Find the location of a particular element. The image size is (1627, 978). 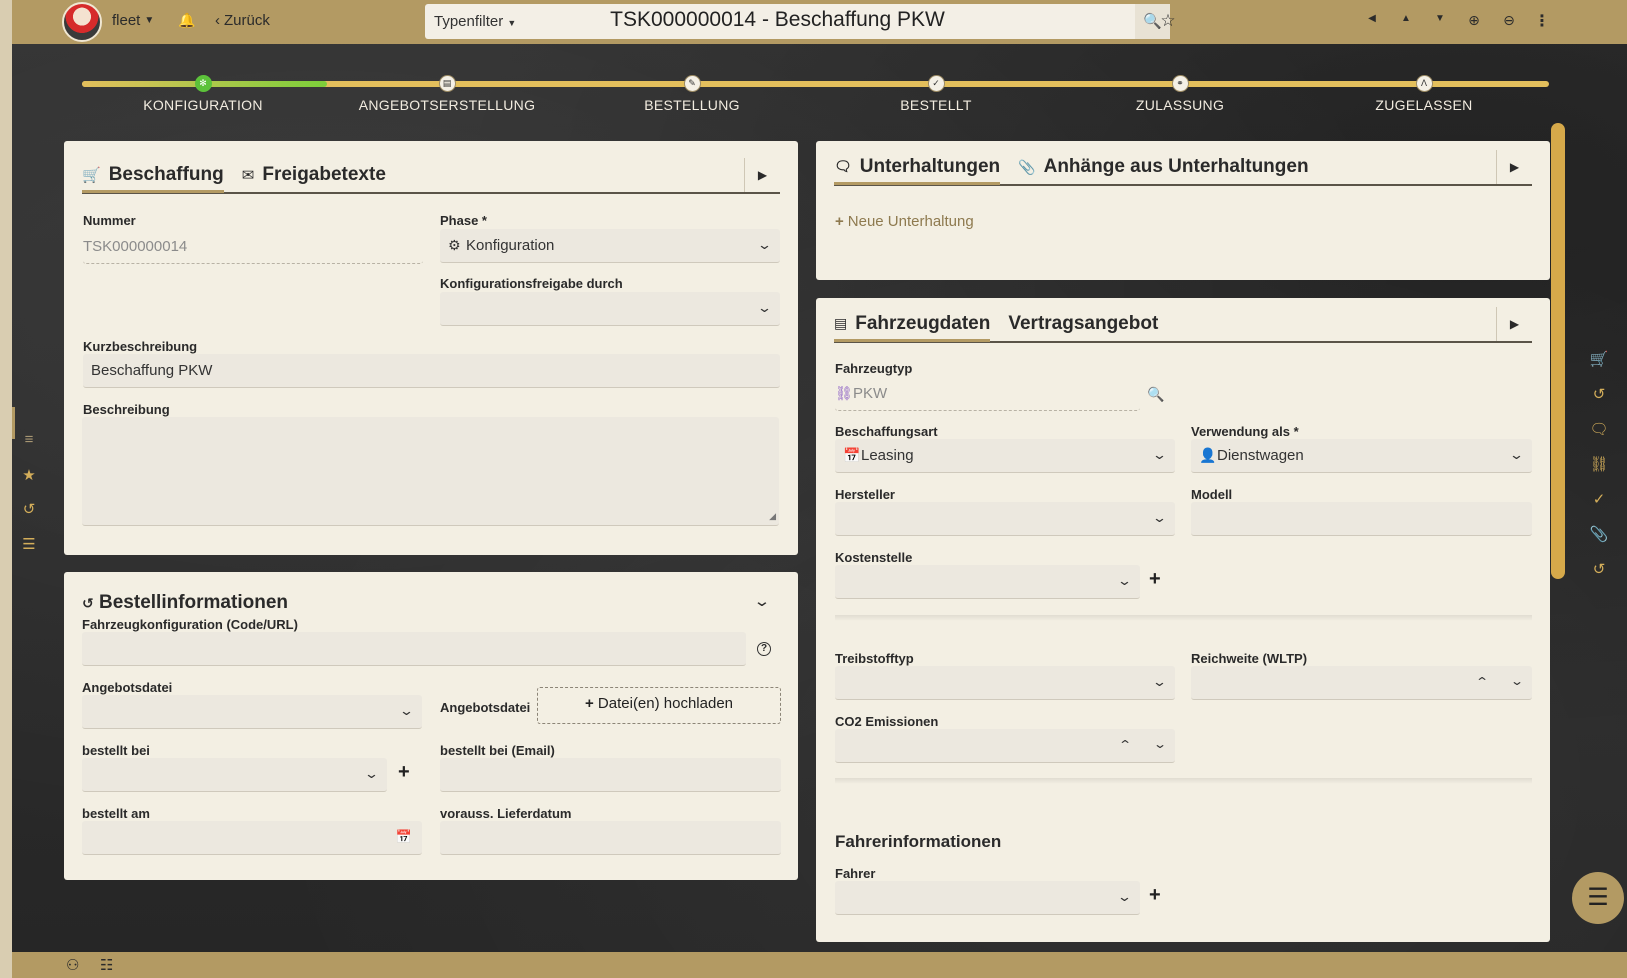

list-alt-icon: ▤ is located at coordinates (841, 323).